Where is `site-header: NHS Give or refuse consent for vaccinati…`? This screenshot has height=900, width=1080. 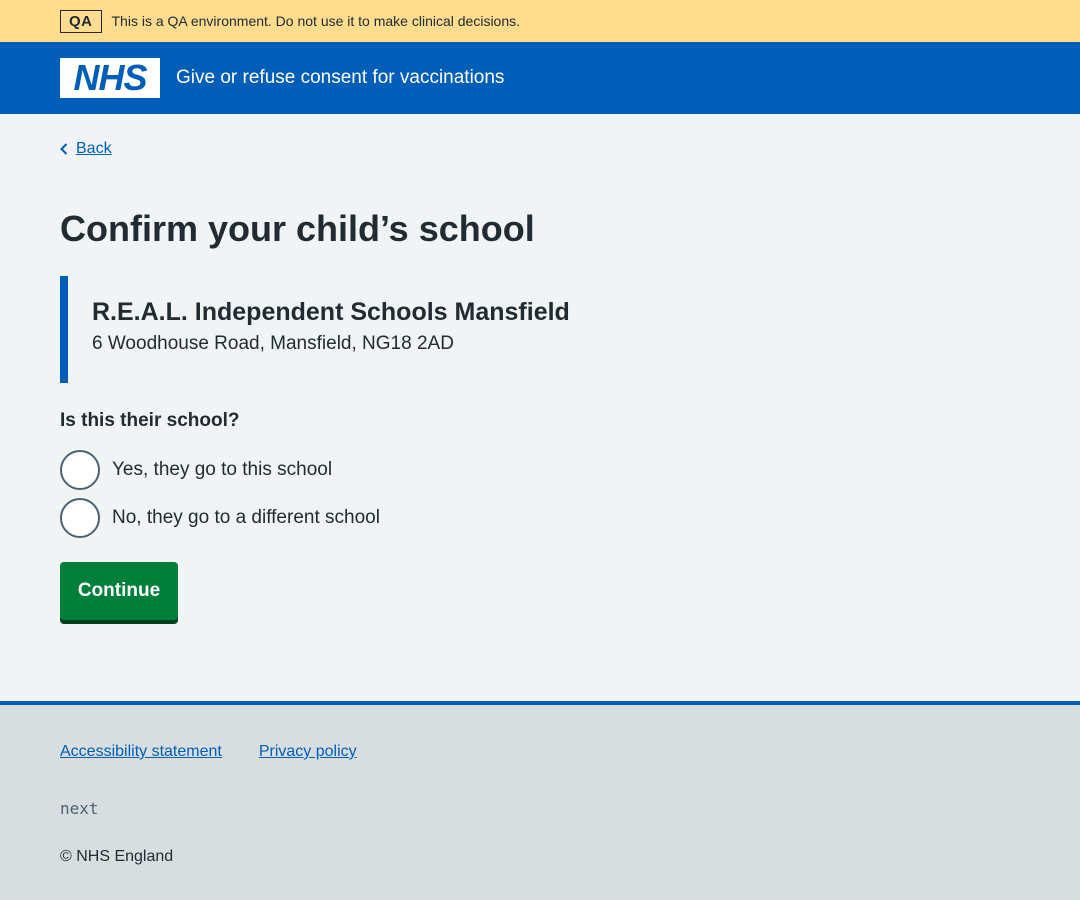
site-header: NHS Give or refuse consent for vaccinati… is located at coordinates (540, 78).